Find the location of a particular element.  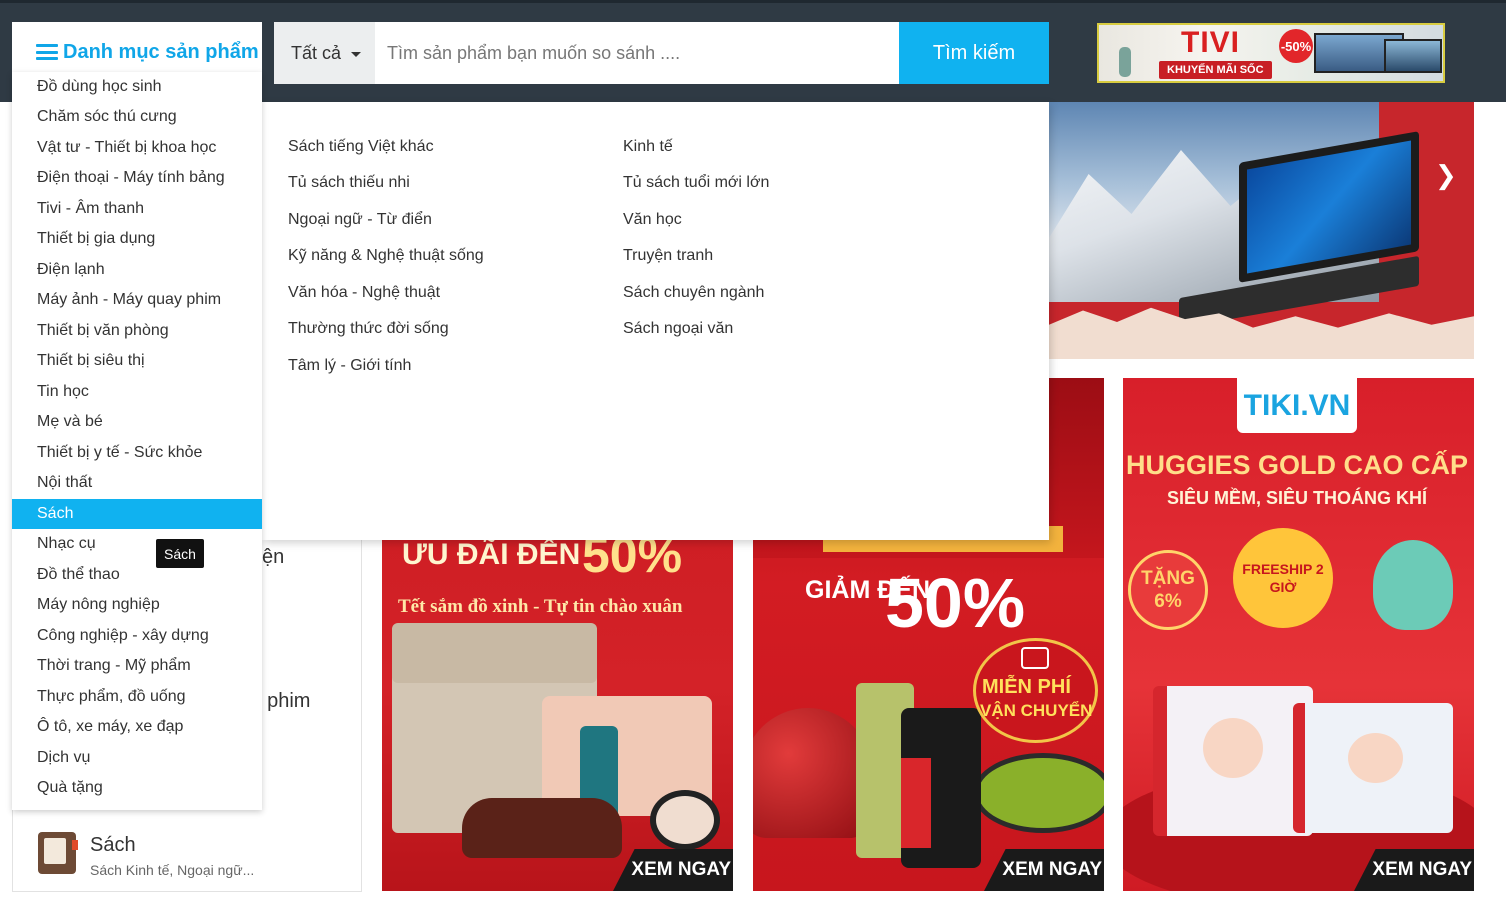

category-item: Nhạc cụ is located at coordinates (137, 544).